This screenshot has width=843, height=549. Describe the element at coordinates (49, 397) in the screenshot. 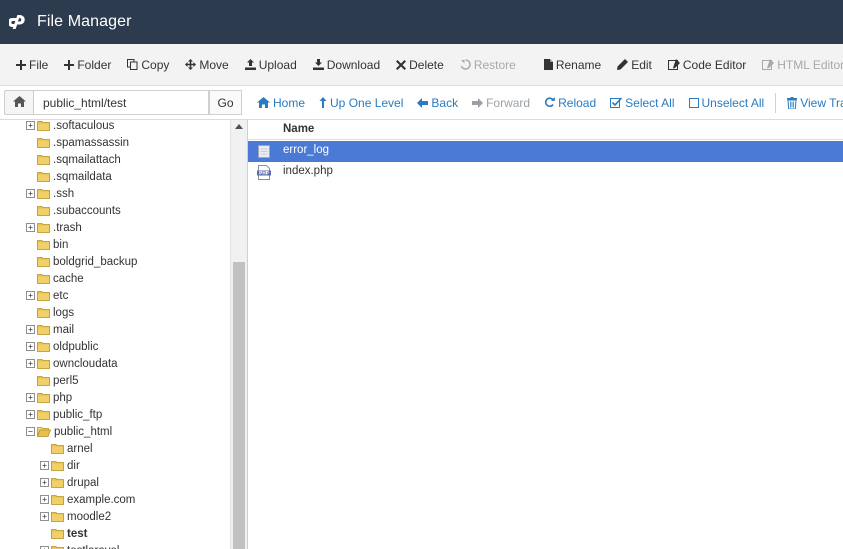

I see `tree-item: + php` at that location.